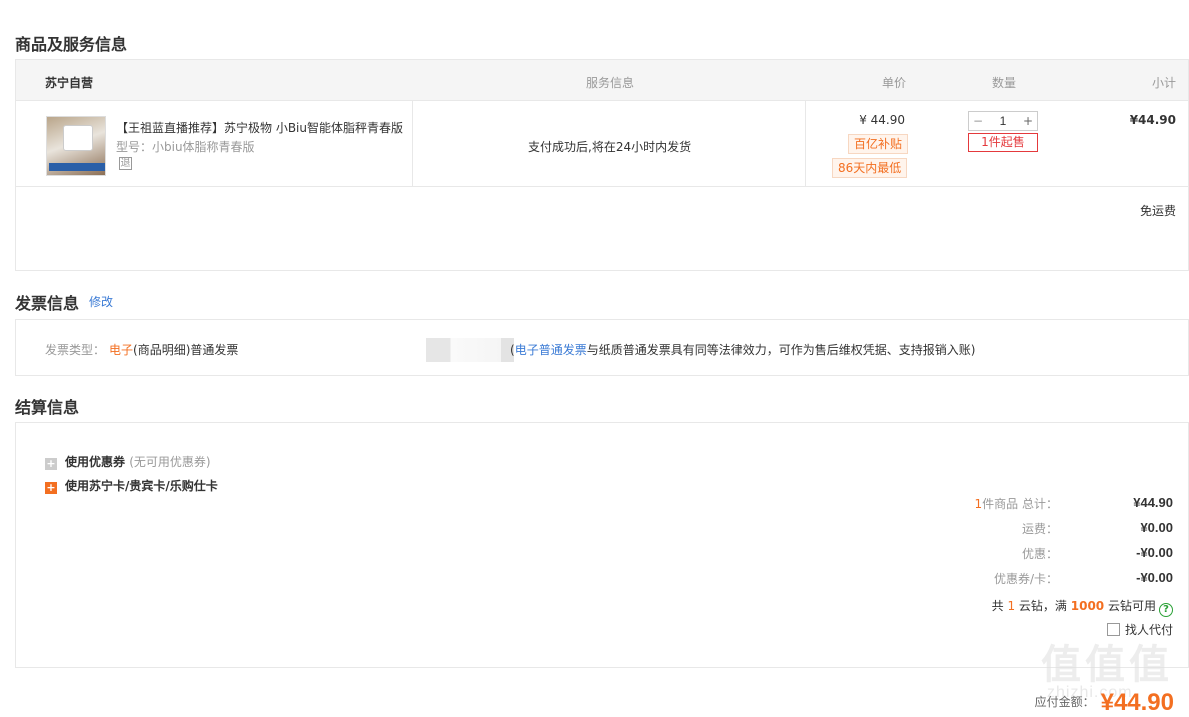 The image size is (1189, 717). I want to click on yunzuan-pre: 共, so click(997, 606).